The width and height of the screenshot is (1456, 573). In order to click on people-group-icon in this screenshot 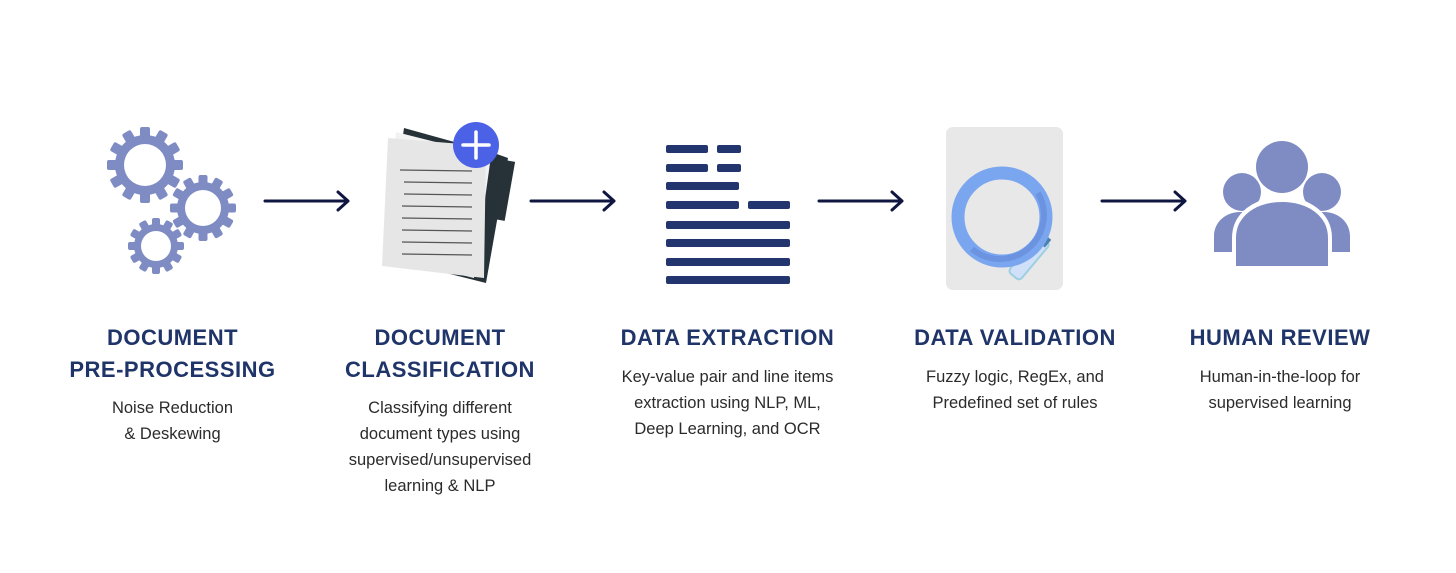, I will do `click(1282, 203)`.